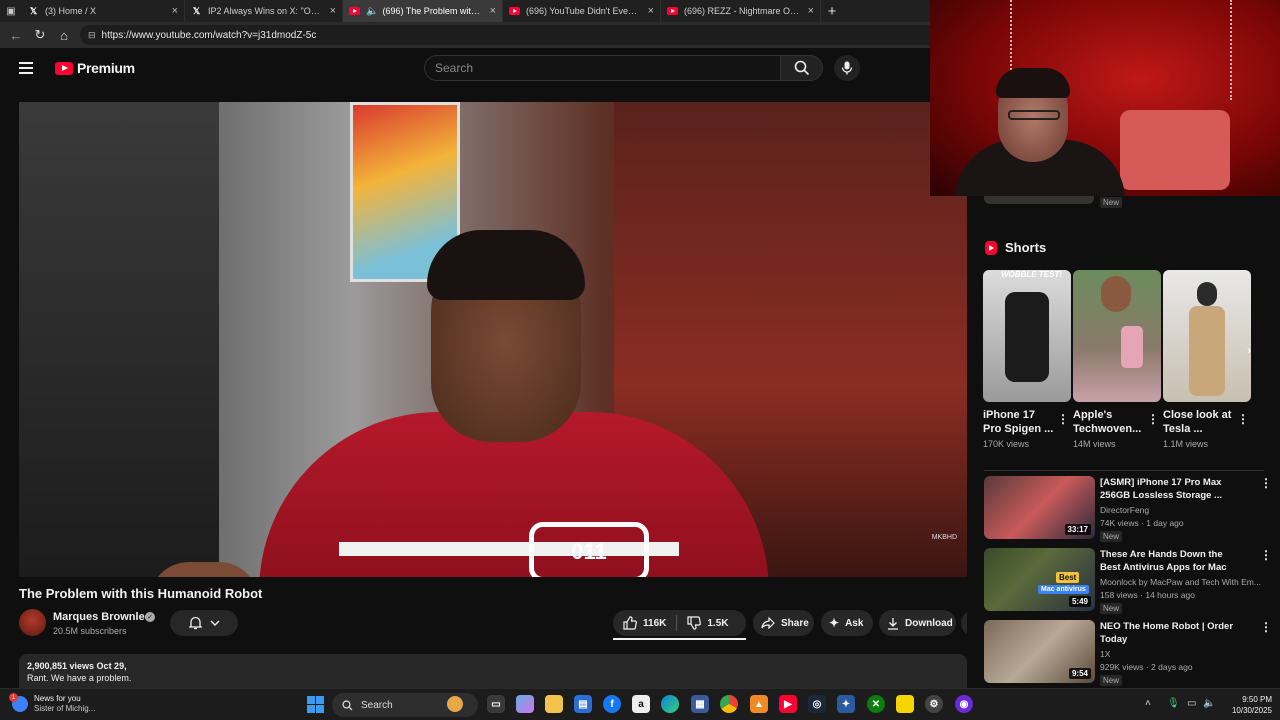  Describe the element at coordinates (602, 68) in the screenshot. I see `search-input` at that location.